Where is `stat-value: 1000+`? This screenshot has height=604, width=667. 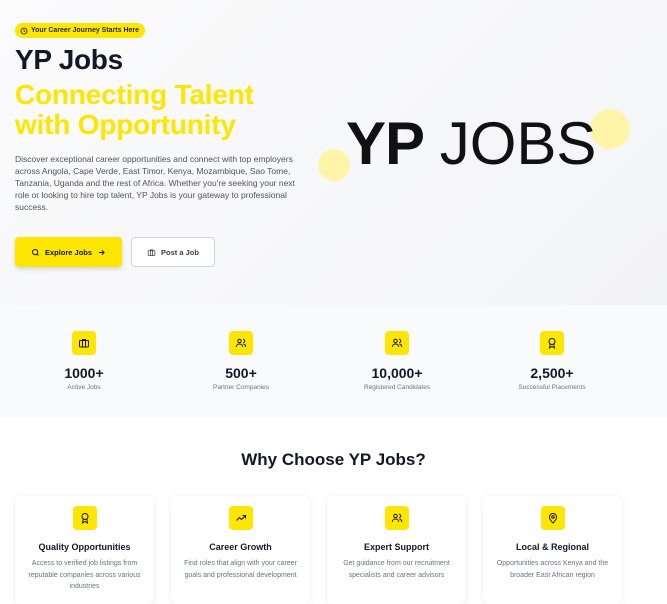 stat-value: 1000+ is located at coordinates (84, 373).